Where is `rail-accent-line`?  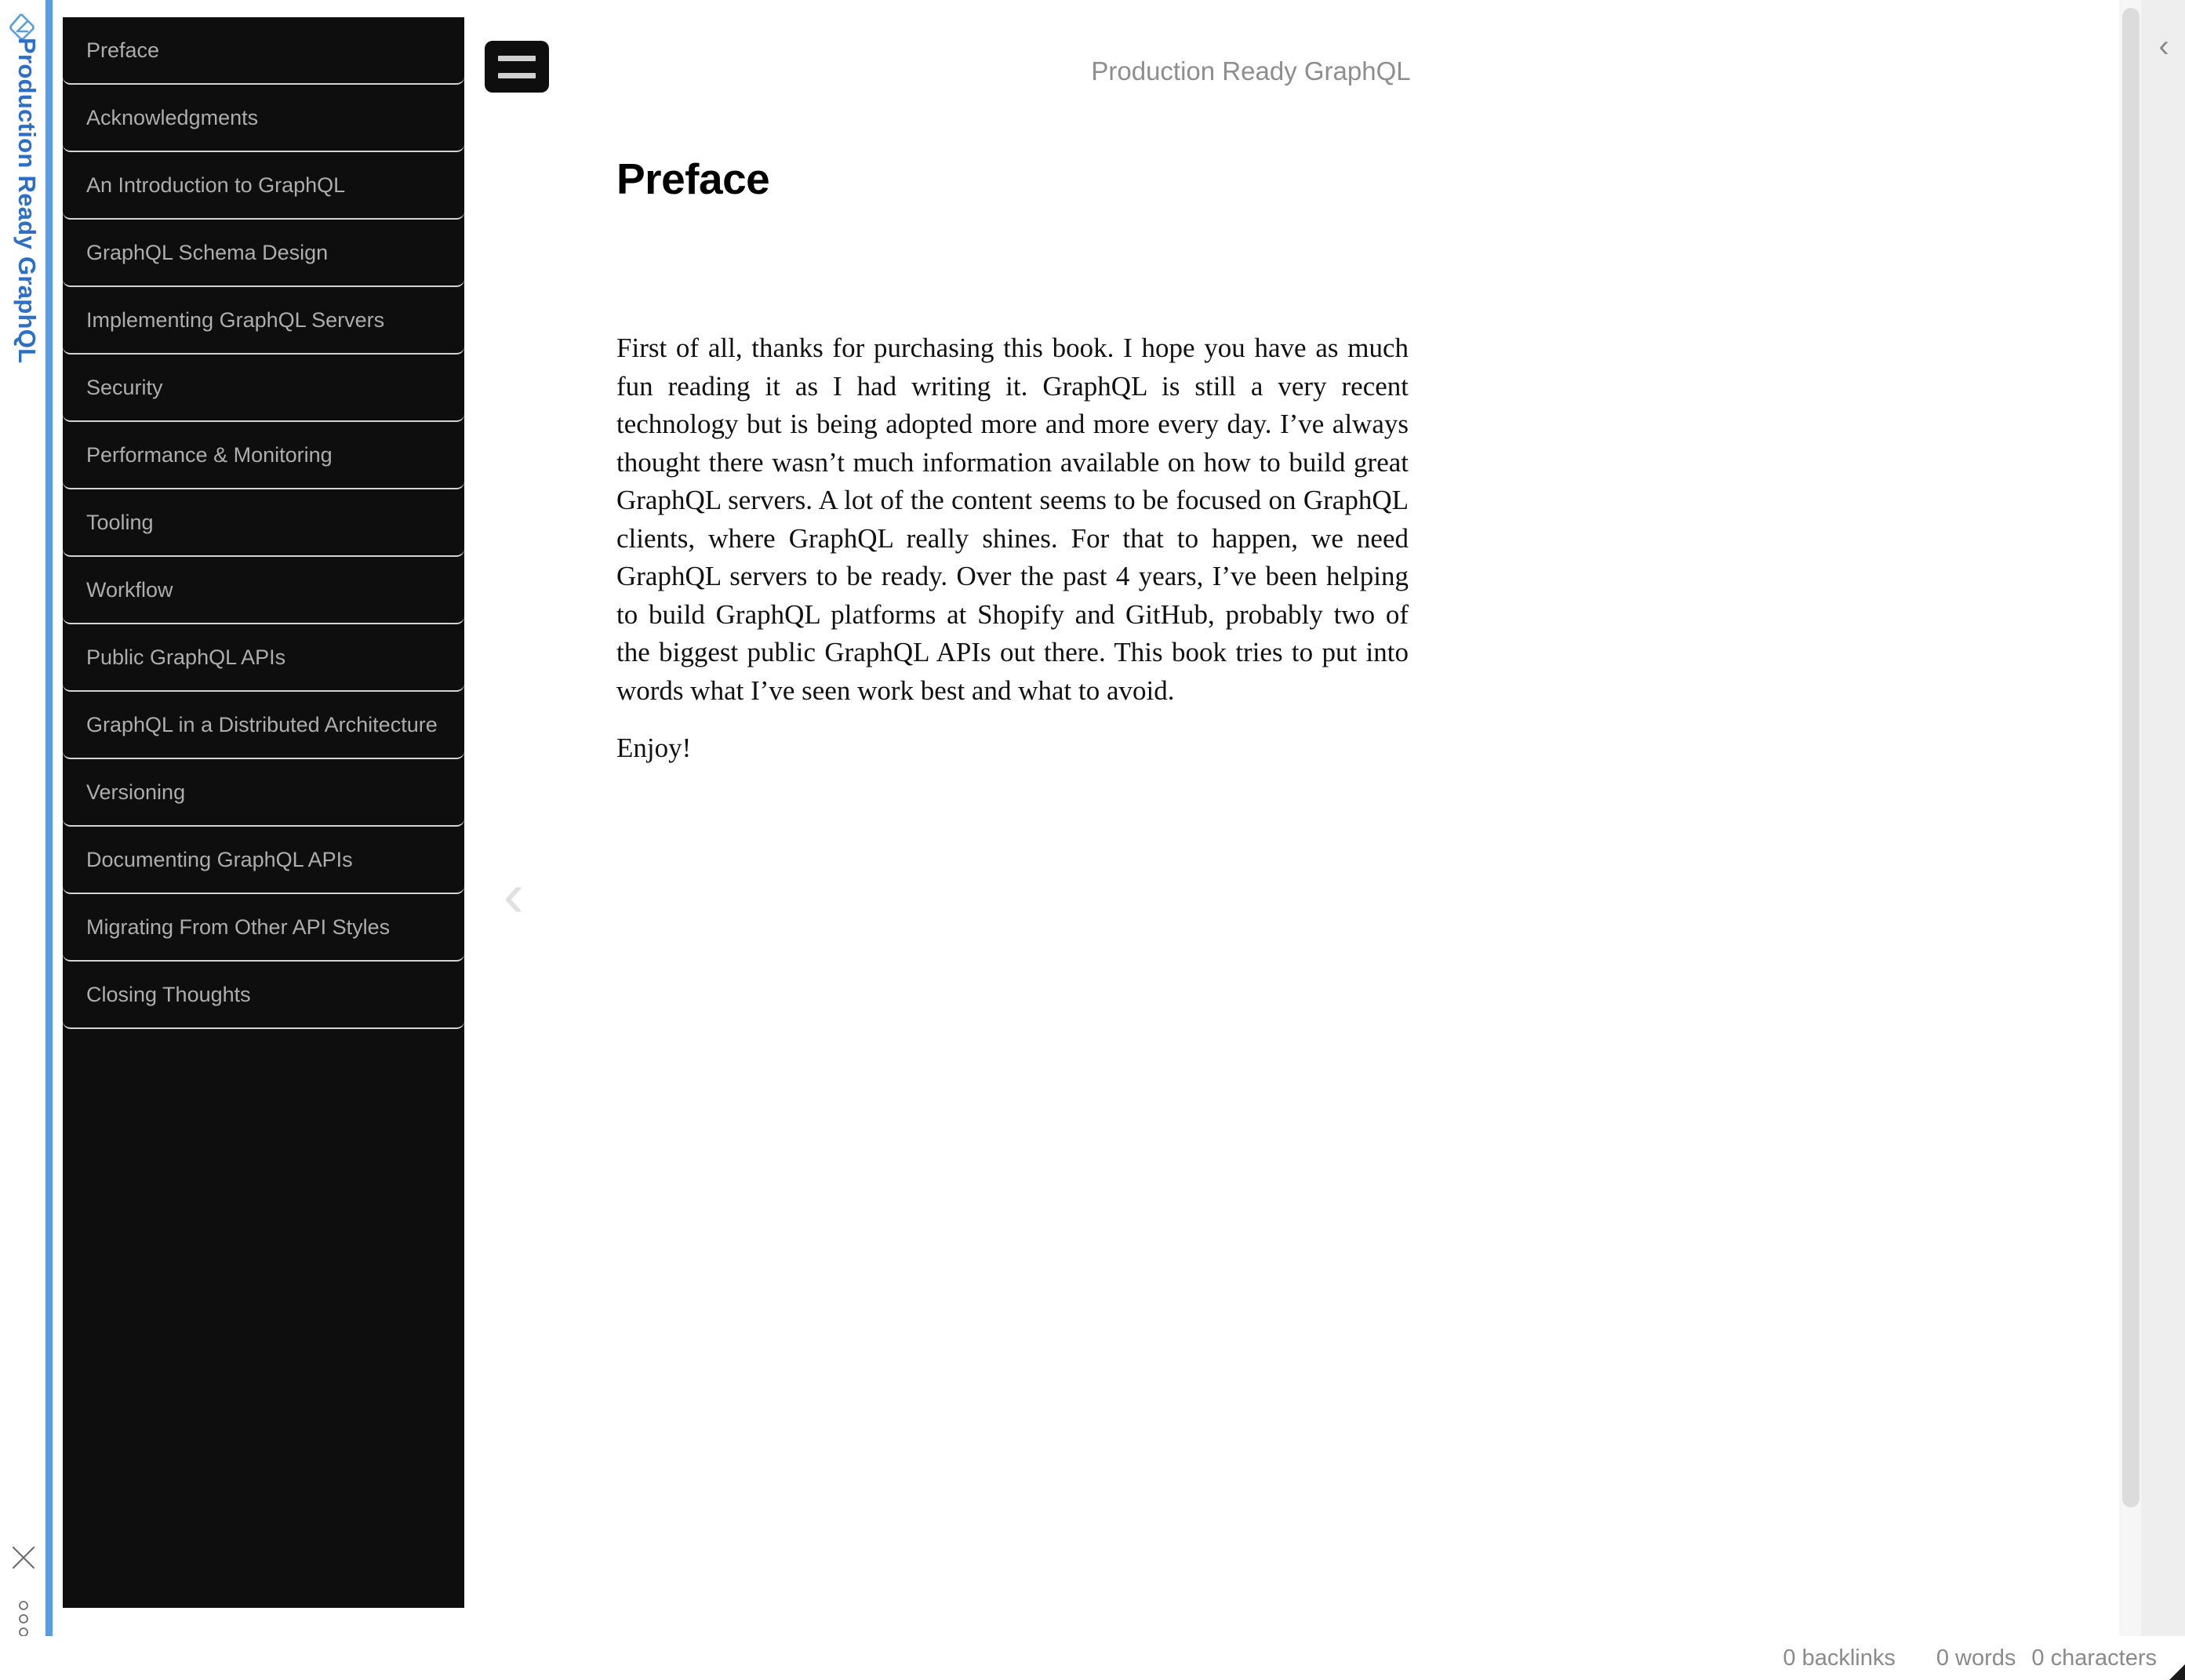
rail-accent-line is located at coordinates (49, 840).